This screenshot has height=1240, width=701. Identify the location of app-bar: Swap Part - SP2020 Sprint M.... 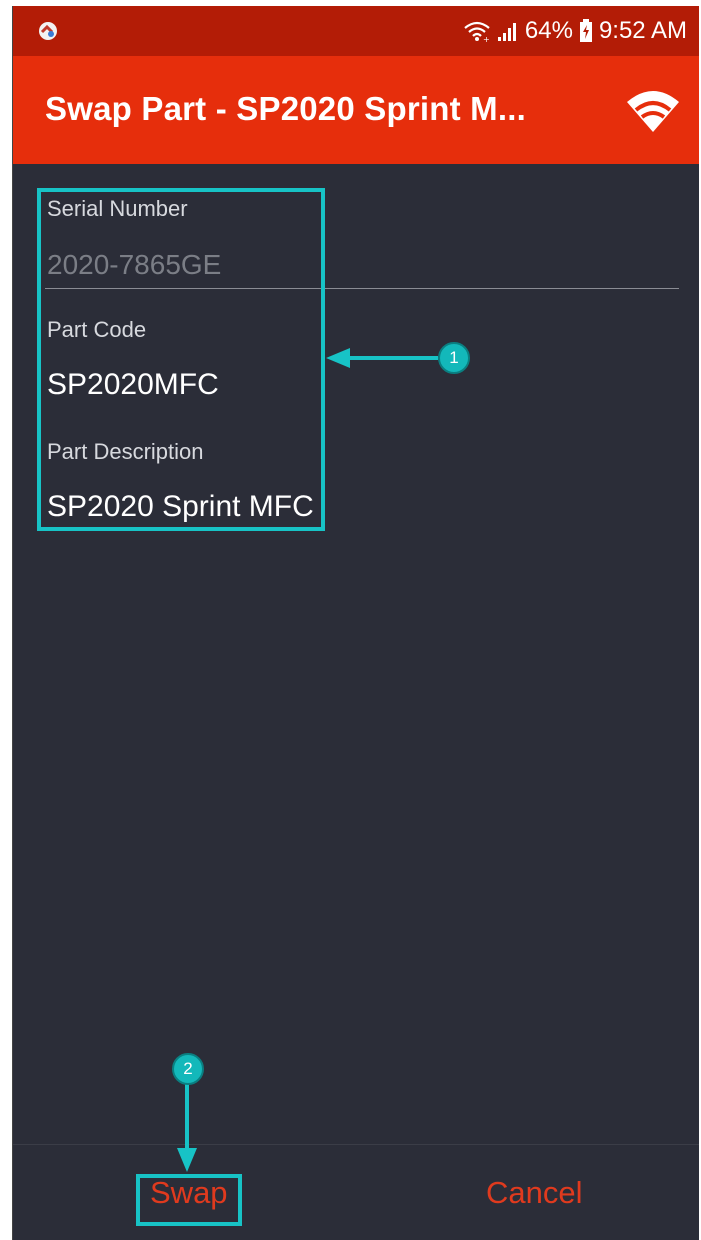
(356, 110).